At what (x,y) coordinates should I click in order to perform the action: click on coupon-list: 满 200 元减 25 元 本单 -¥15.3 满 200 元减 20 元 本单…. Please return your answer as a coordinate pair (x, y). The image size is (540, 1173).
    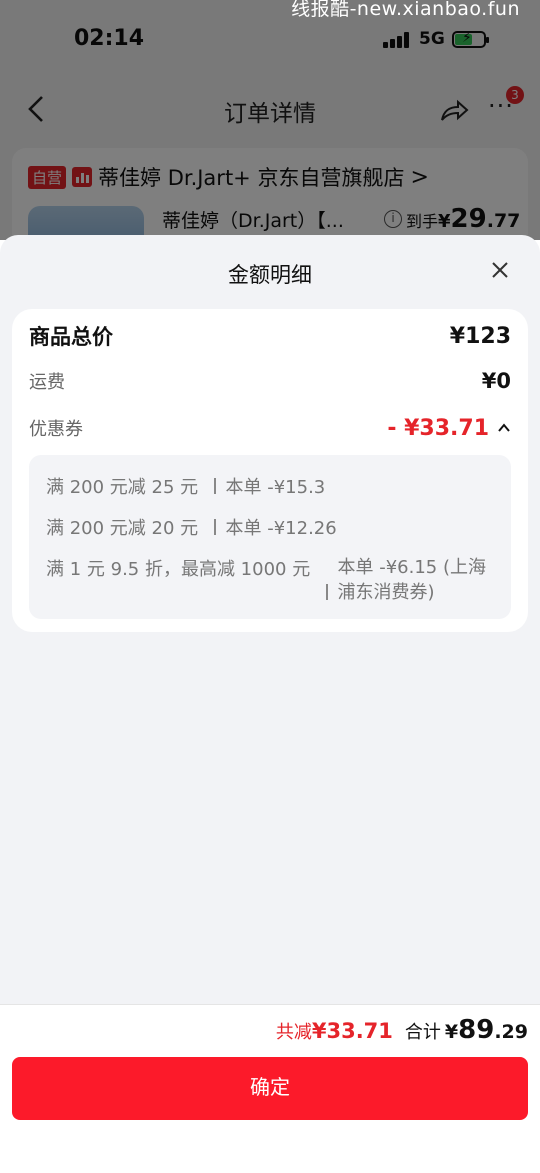
    Looking at the image, I should click on (270, 537).